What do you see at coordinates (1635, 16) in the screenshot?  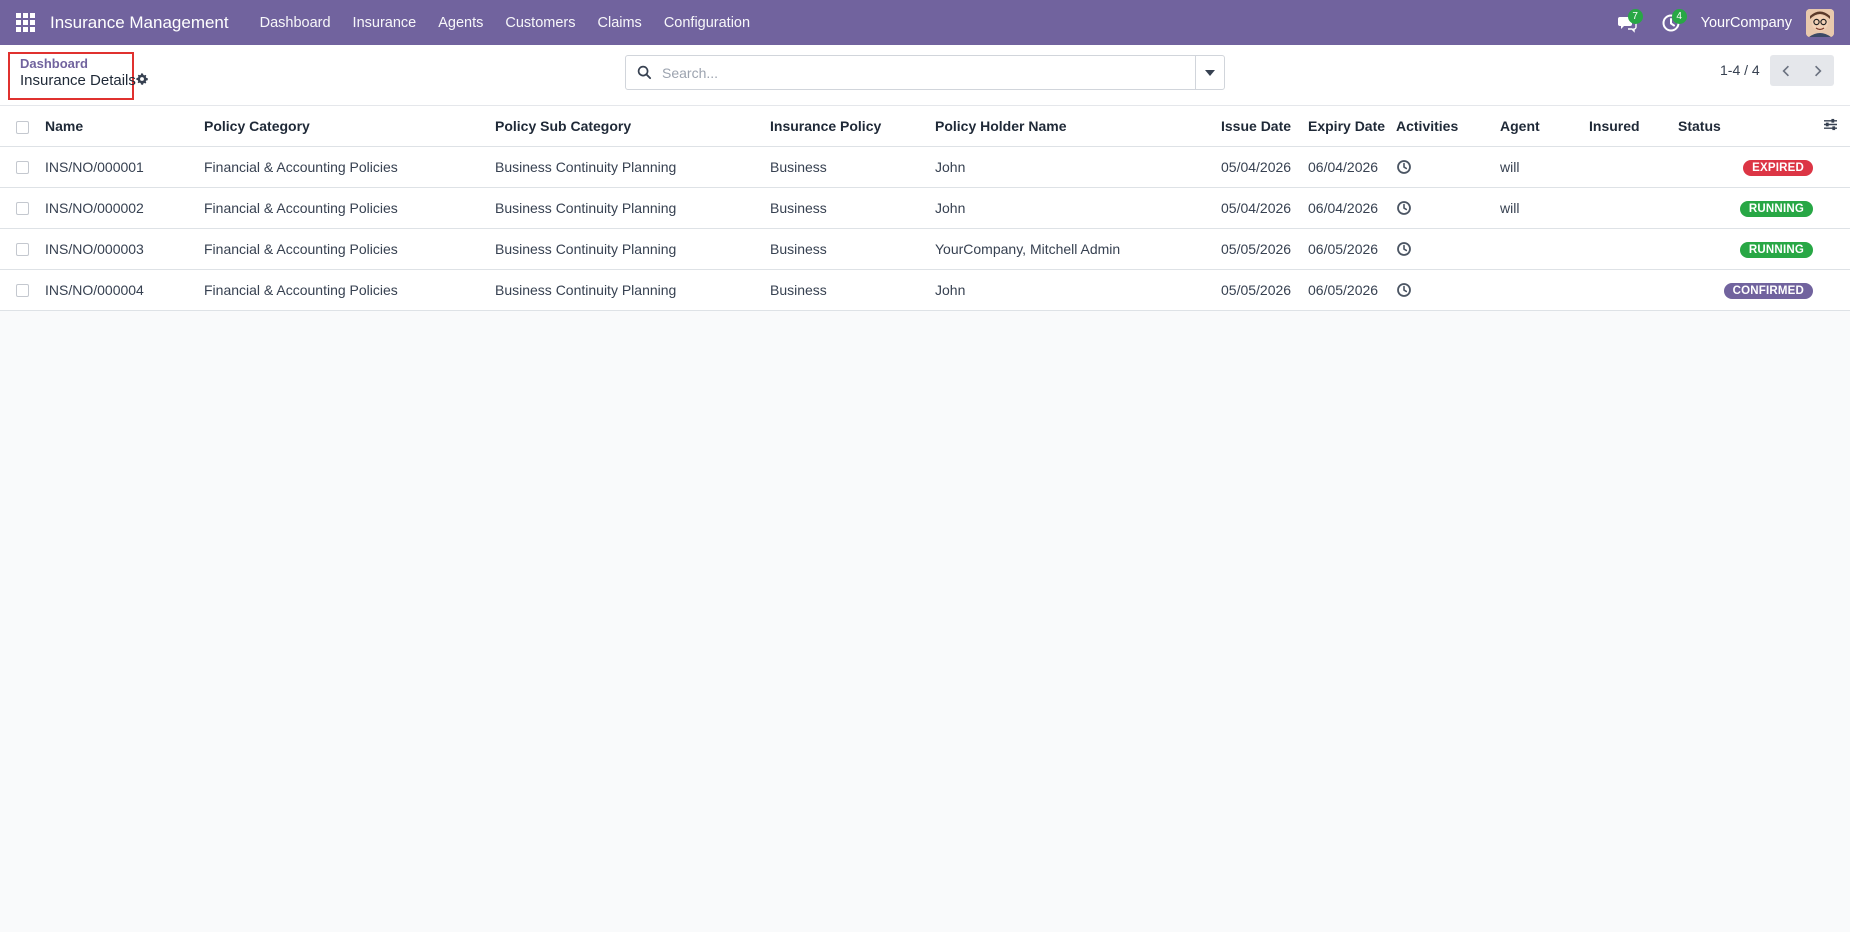 I see `messages-count-badge: 7` at bounding box center [1635, 16].